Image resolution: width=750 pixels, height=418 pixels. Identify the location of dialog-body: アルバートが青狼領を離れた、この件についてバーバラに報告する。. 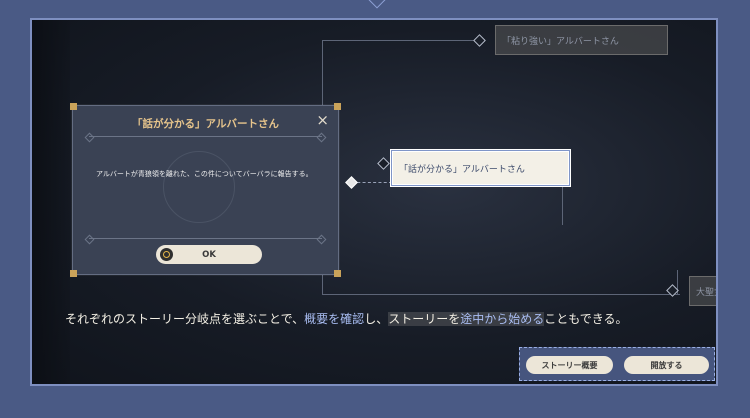
(204, 174).